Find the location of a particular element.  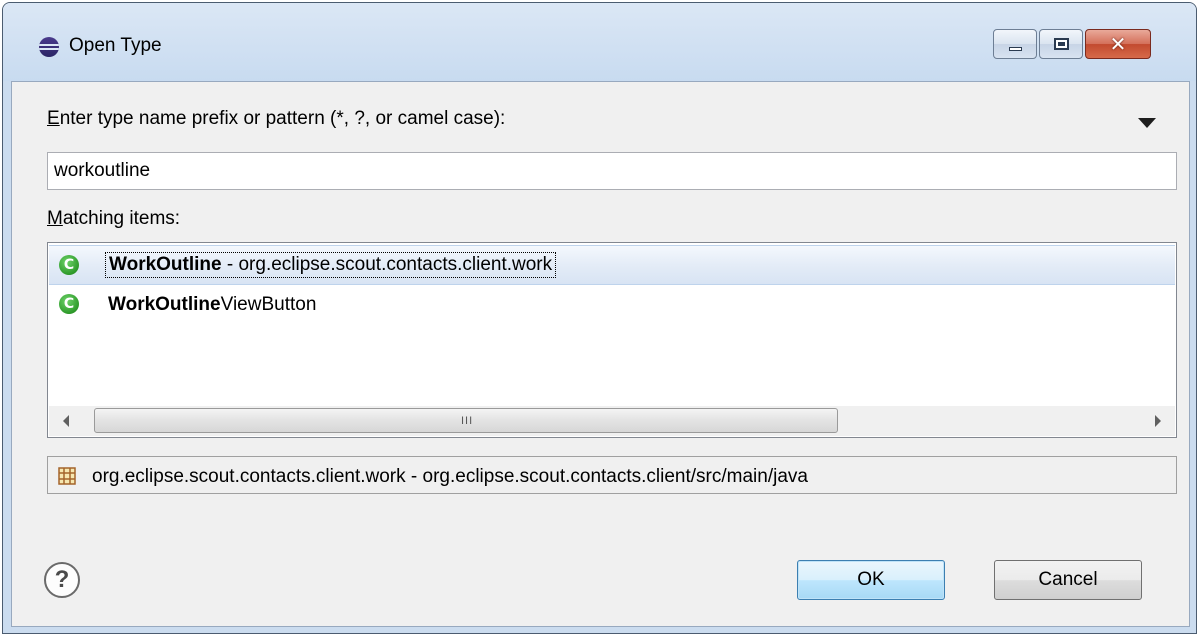

list-item-qualifier: - org.eclipse.scout.contacts.client.work is located at coordinates (387, 264).